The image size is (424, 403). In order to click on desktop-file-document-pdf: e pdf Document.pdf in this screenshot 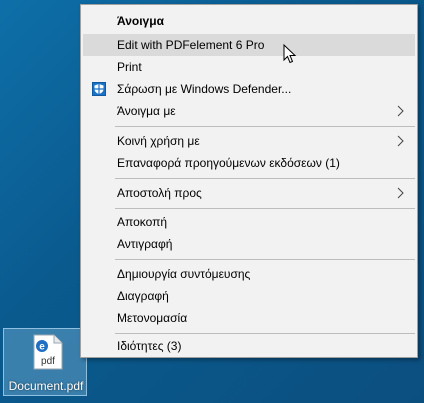, I will do `click(45, 362)`.